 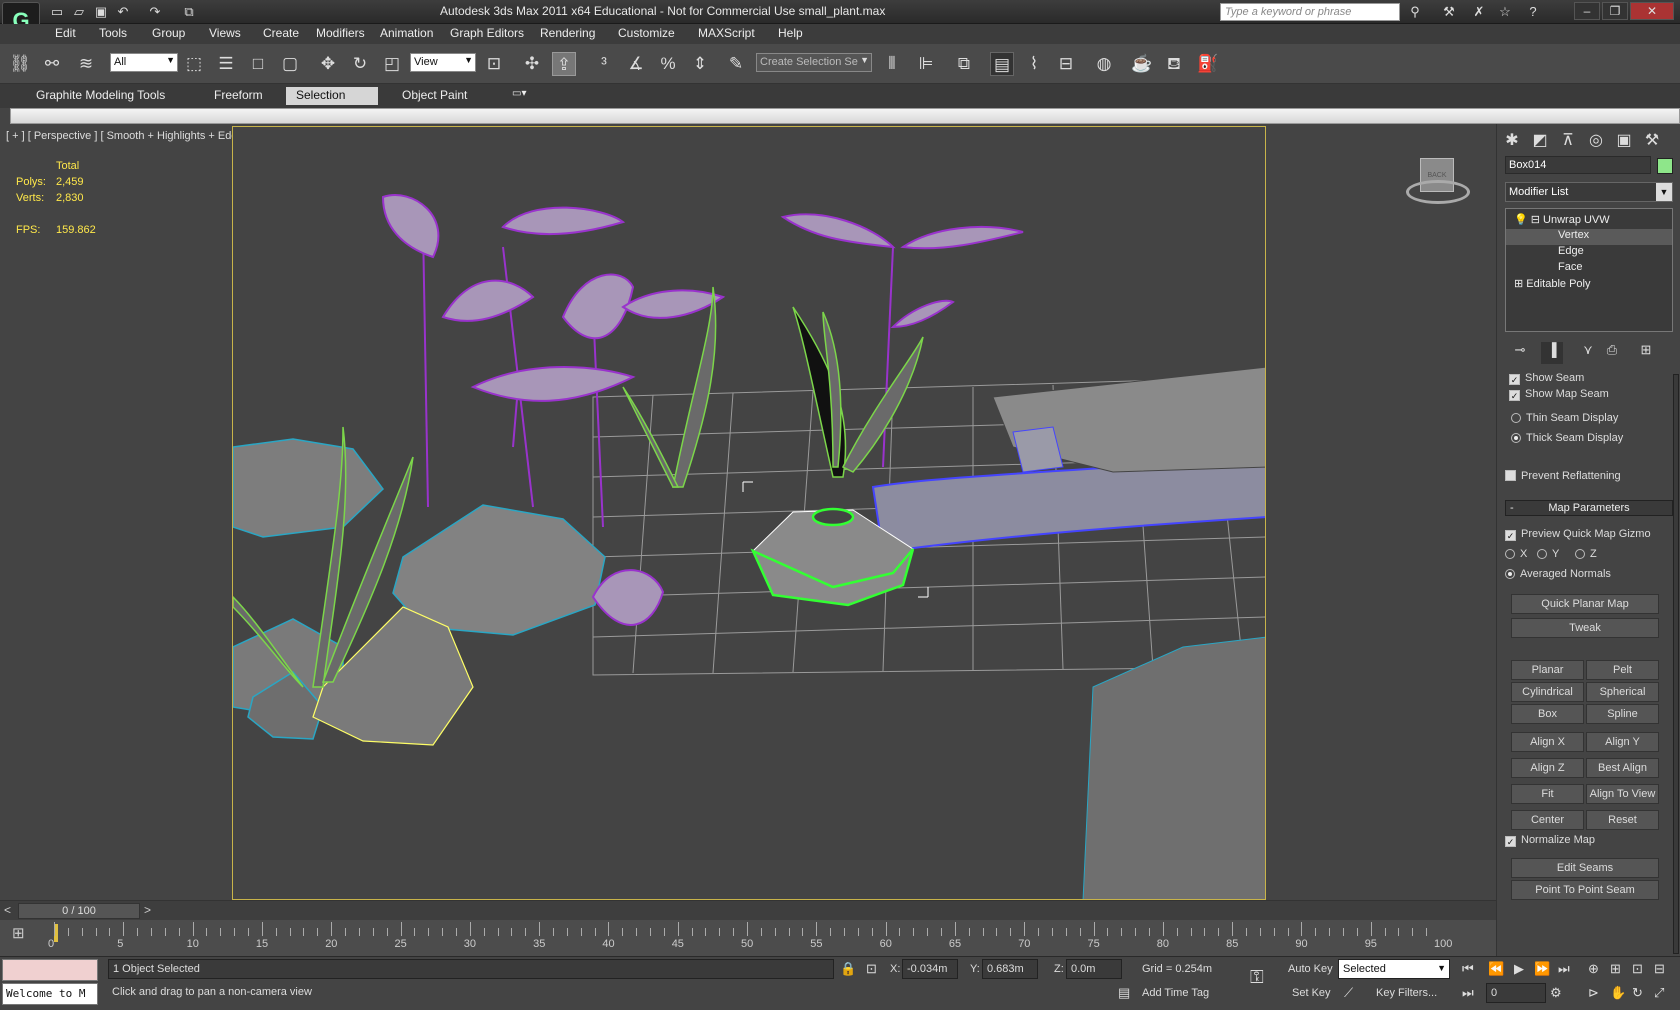 What do you see at coordinates (519, 96) in the screenshot?
I see `ribbon-options-icon: ▭▾` at bounding box center [519, 96].